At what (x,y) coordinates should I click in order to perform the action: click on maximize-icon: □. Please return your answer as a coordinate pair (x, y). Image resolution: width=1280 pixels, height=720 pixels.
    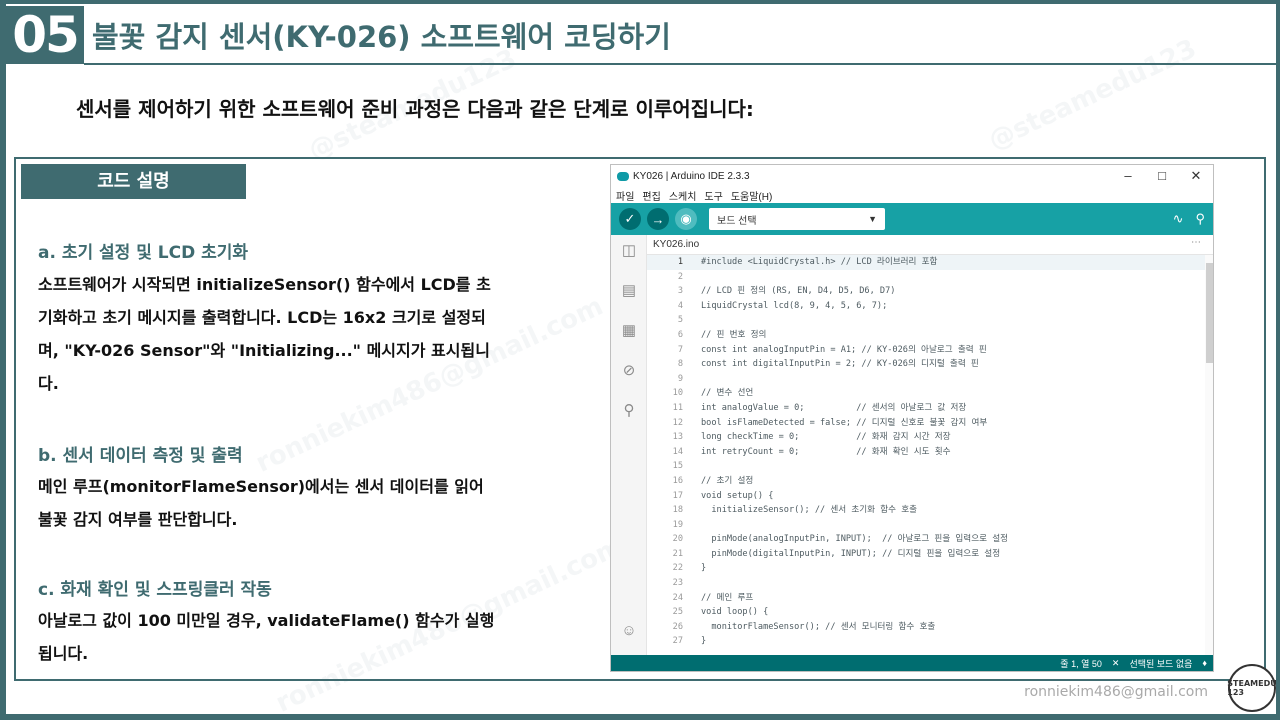
    Looking at the image, I should click on (1162, 176).